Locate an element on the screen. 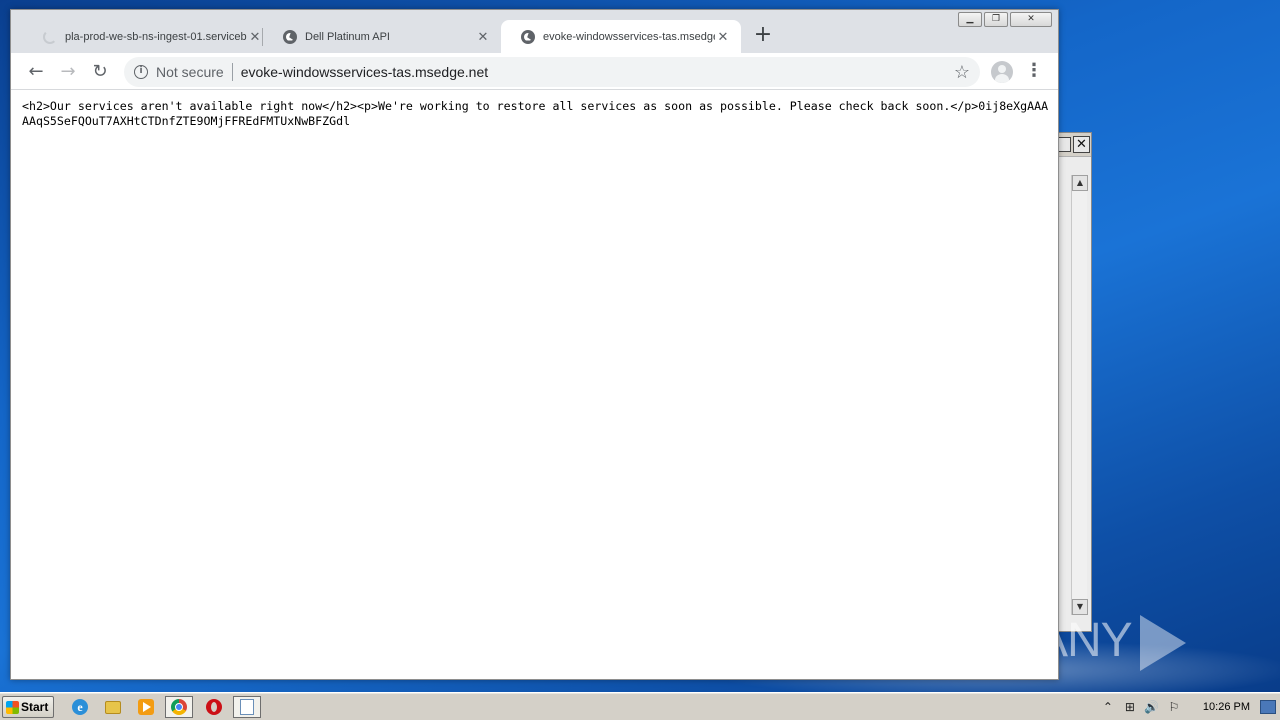 The height and width of the screenshot is (720, 1280). url-text: evoke-windowsservices-tas.msedge.net is located at coordinates (364, 72).